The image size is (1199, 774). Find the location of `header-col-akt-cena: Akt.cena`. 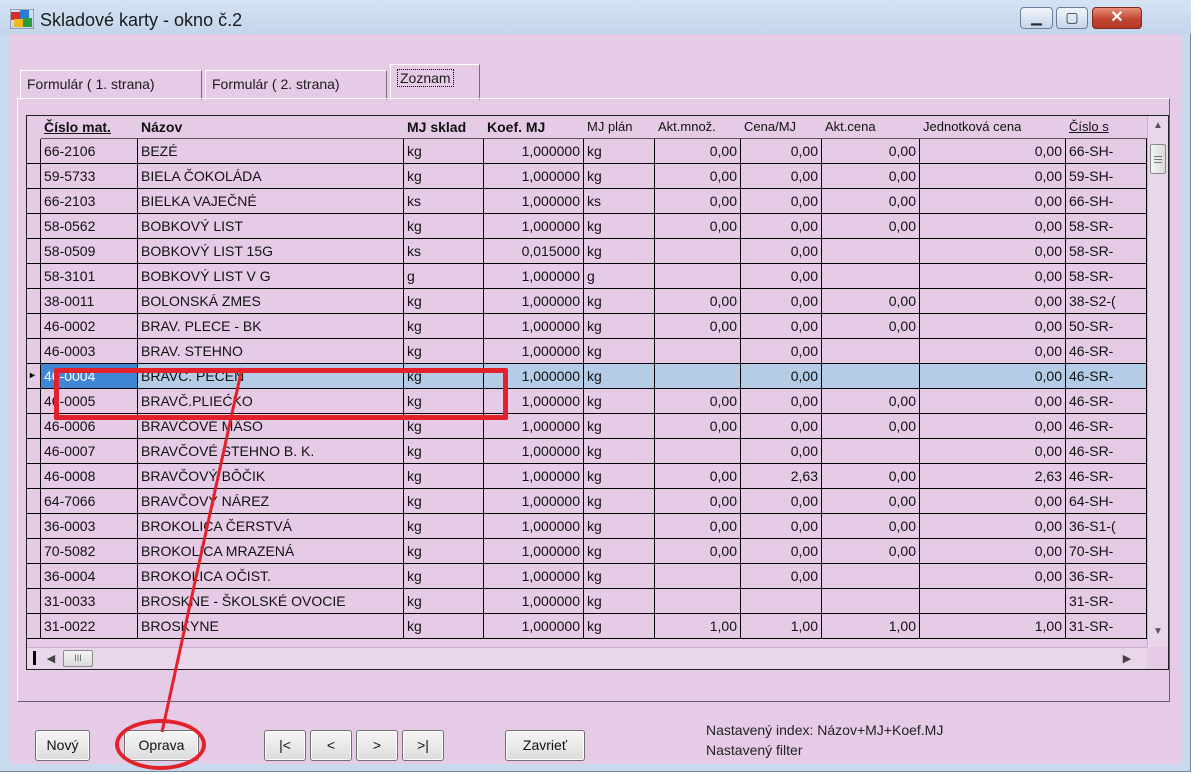

header-col-akt-cena: Akt.cena is located at coordinates (871, 127).